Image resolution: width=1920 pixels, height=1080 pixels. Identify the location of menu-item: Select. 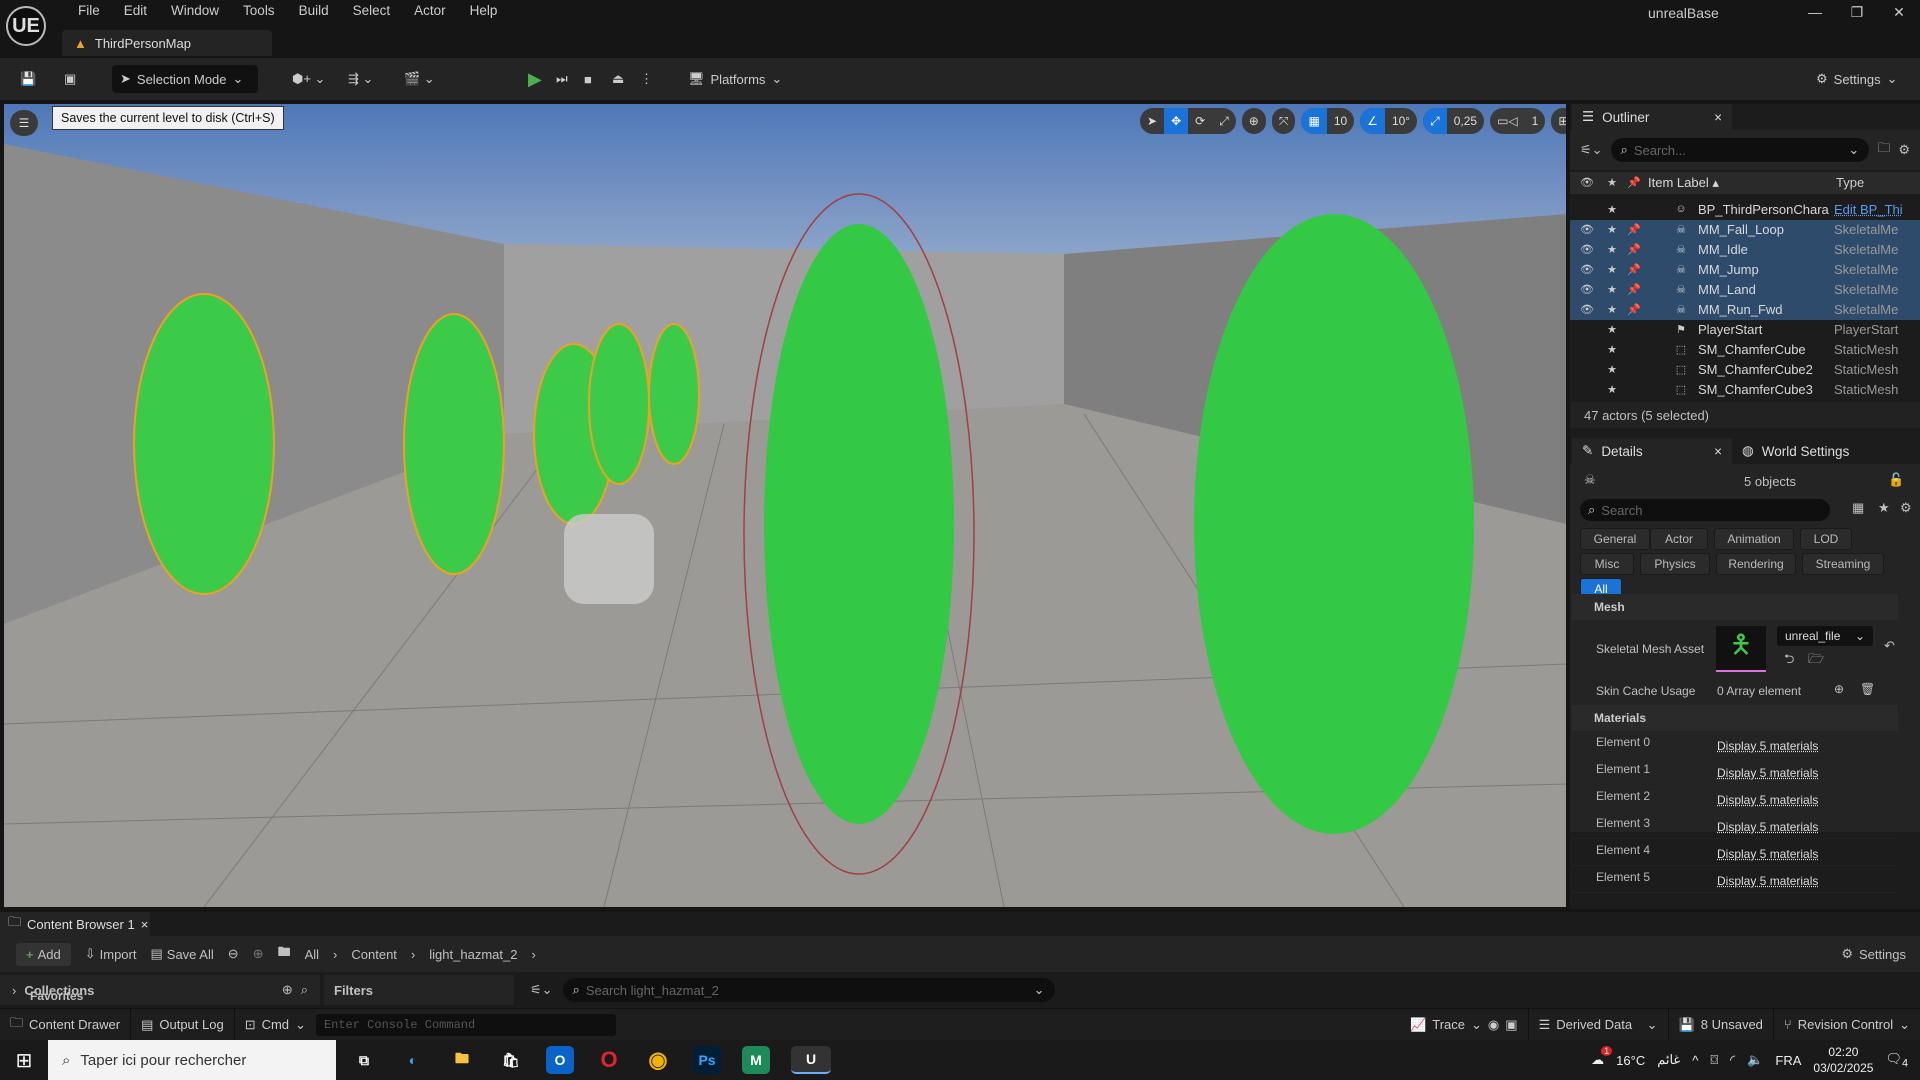
(372, 10).